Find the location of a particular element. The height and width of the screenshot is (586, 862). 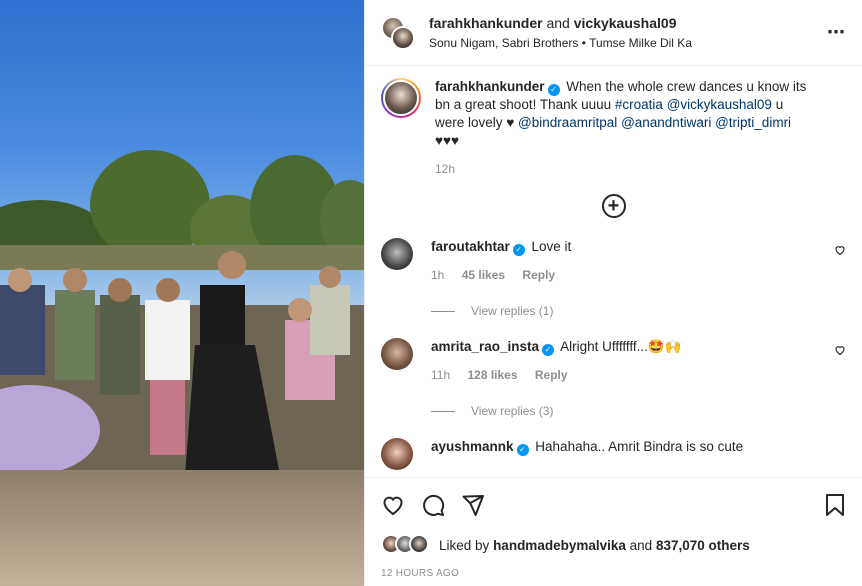

comment-username: ayushmannk is located at coordinates (472, 446).